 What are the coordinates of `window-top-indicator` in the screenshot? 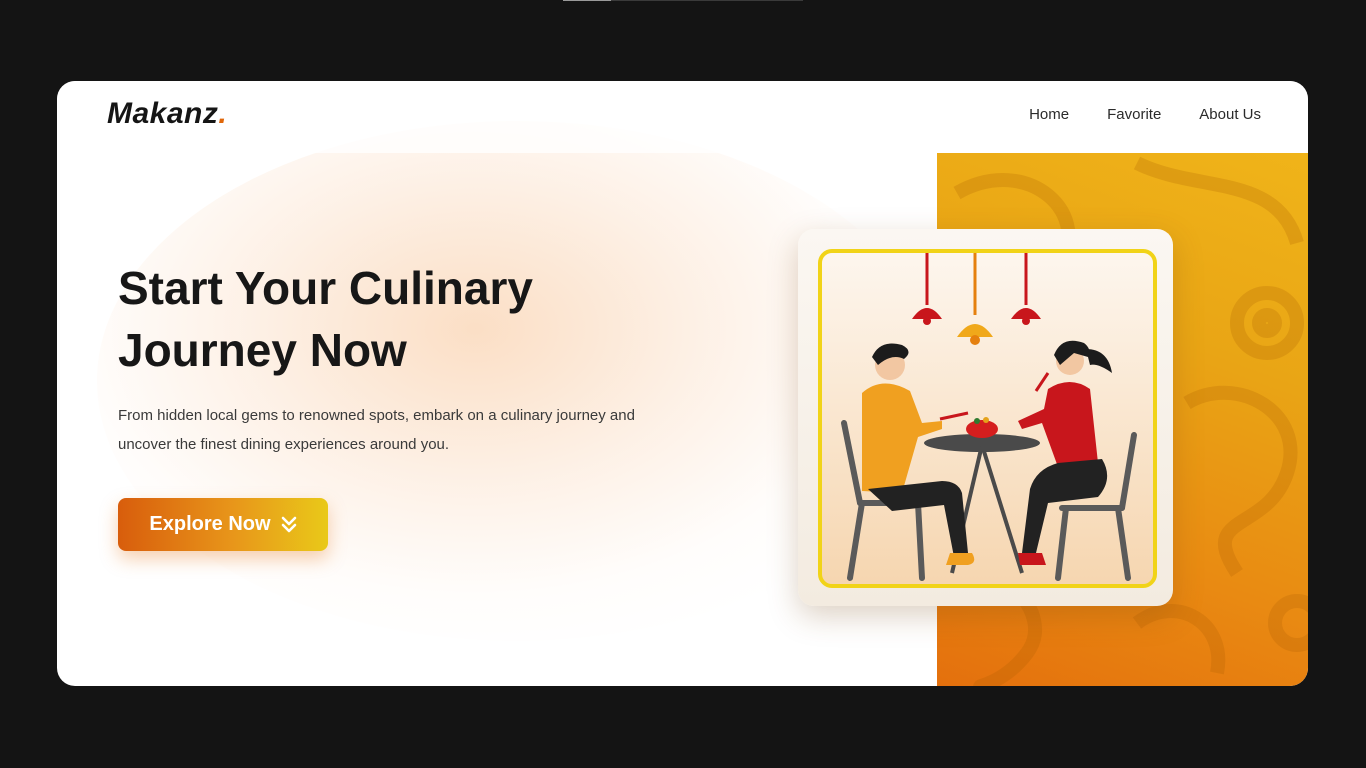 It's located at (683, 0).